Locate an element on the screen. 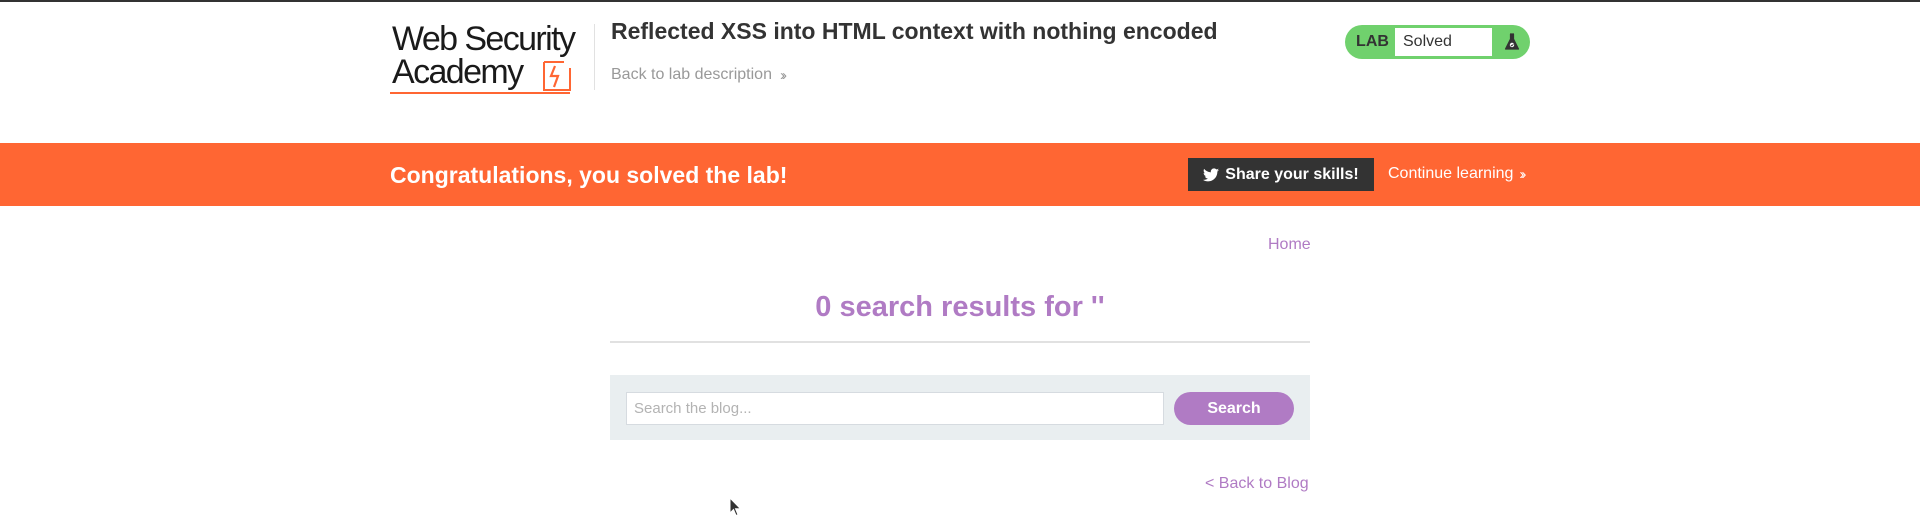 Image resolution: width=1920 pixels, height=517 pixels. back-to-lab-description-label: Back to lab description is located at coordinates (691, 74).